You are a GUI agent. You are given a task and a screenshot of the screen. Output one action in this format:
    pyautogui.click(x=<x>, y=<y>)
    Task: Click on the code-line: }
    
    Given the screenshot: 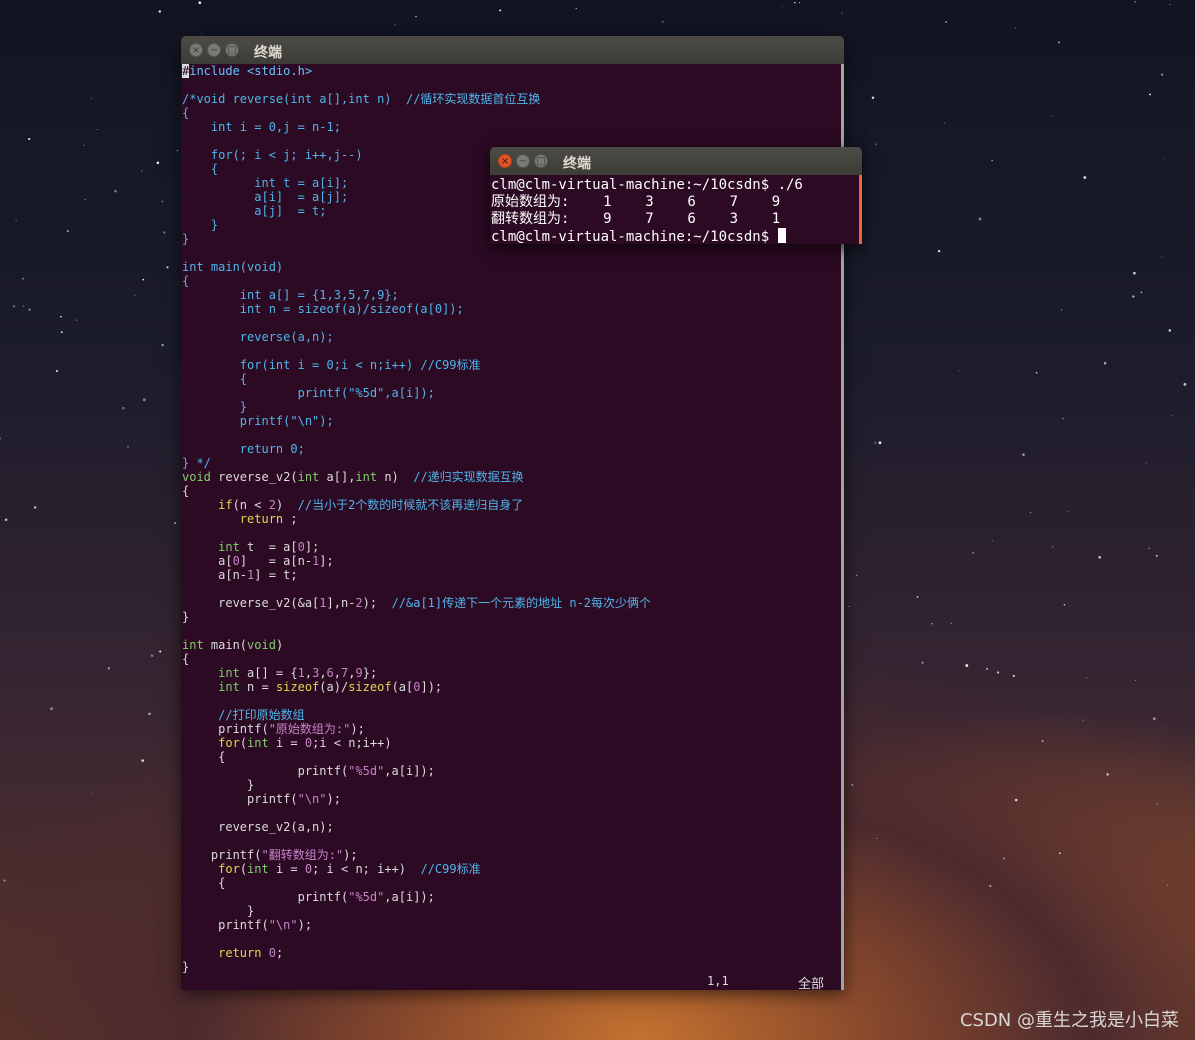 What is the action you would take?
    pyautogui.click(x=416, y=407)
    